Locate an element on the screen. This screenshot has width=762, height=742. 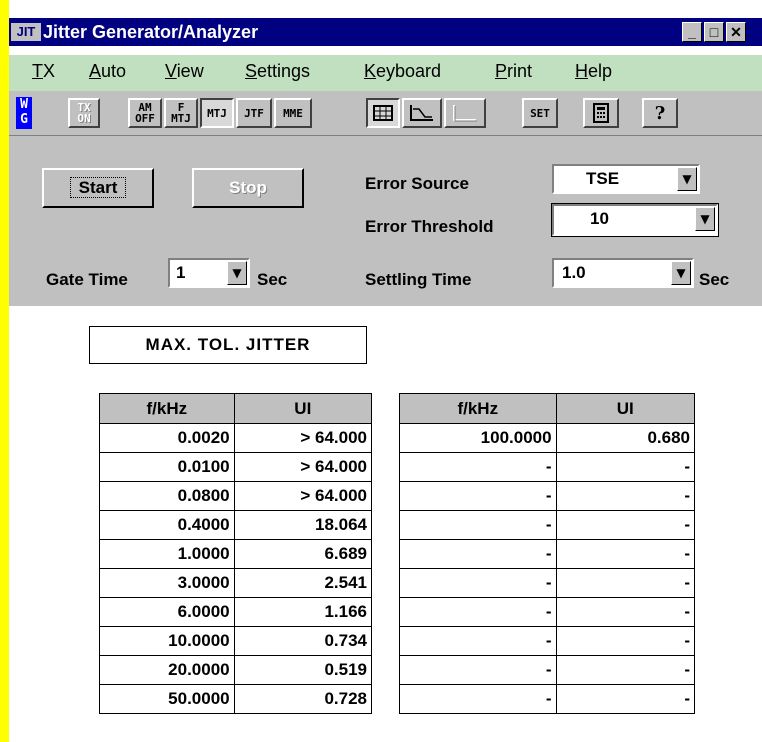
menu-help-label: elp is located at coordinates (600, 71).